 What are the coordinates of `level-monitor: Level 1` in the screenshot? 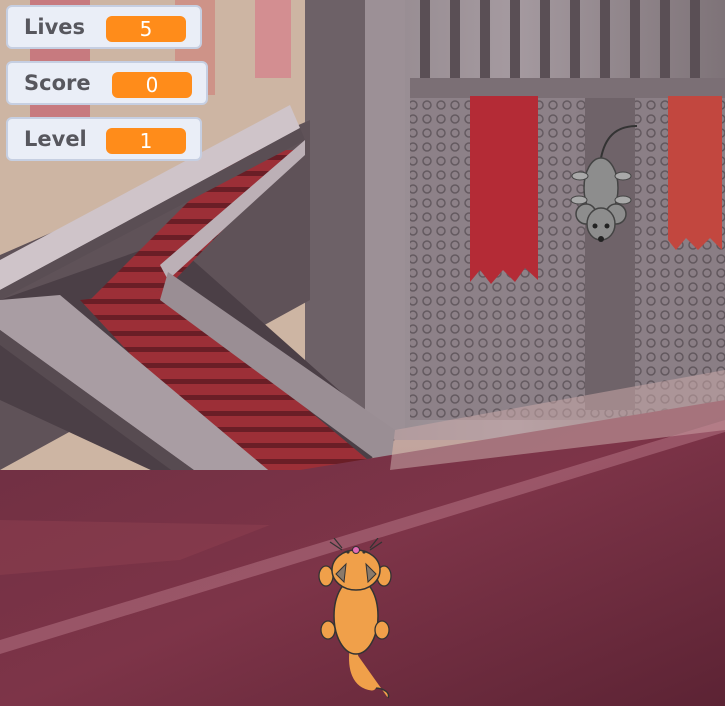 It's located at (104, 139).